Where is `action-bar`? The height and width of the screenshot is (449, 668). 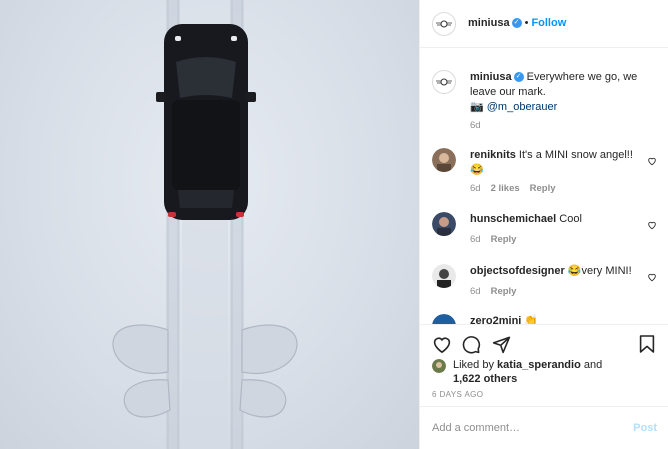 action-bar is located at coordinates (544, 344).